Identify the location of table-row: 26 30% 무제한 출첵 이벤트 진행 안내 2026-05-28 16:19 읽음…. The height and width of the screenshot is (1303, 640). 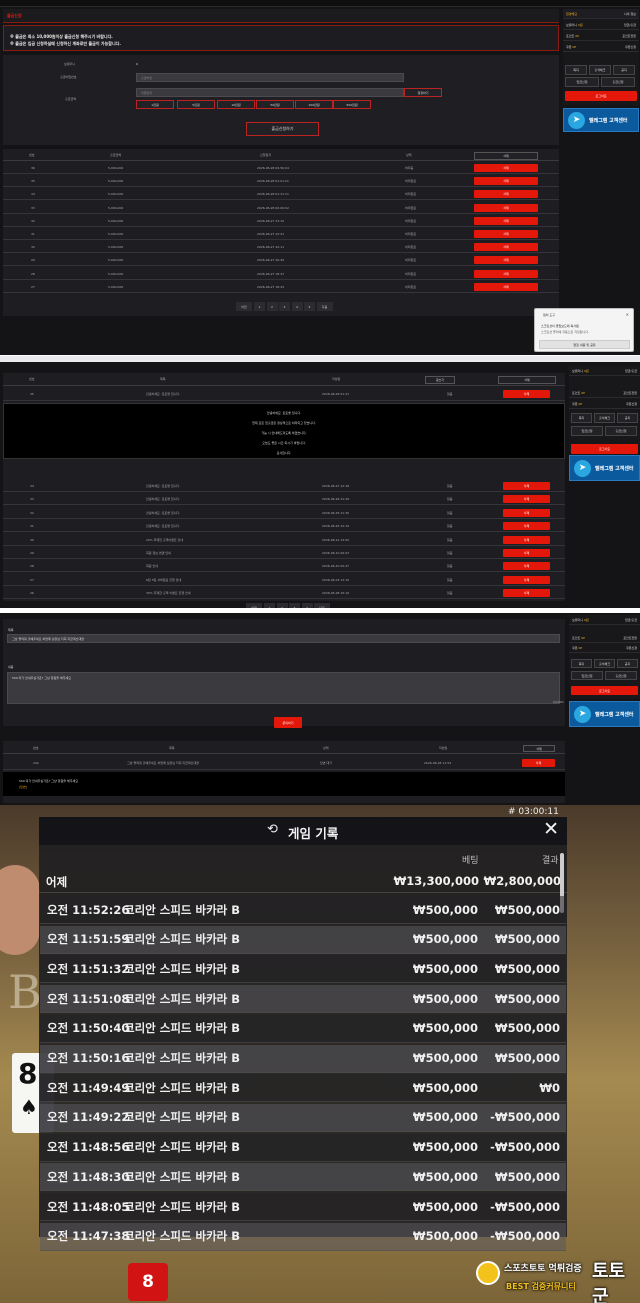
(284, 593).